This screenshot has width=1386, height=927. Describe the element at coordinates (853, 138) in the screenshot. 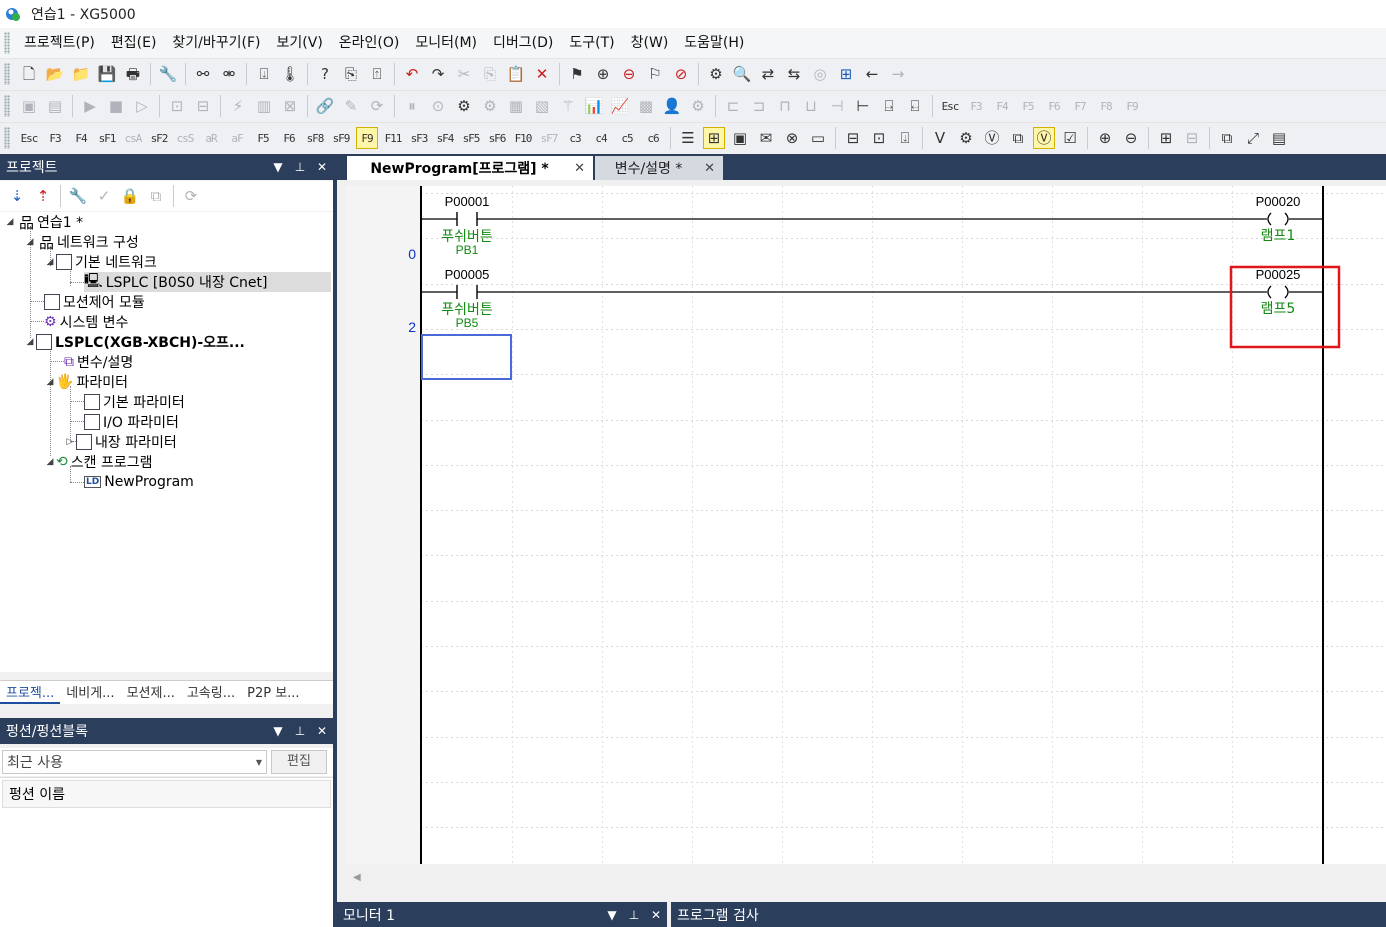

I see `device-ref-icon: ⊟` at that location.